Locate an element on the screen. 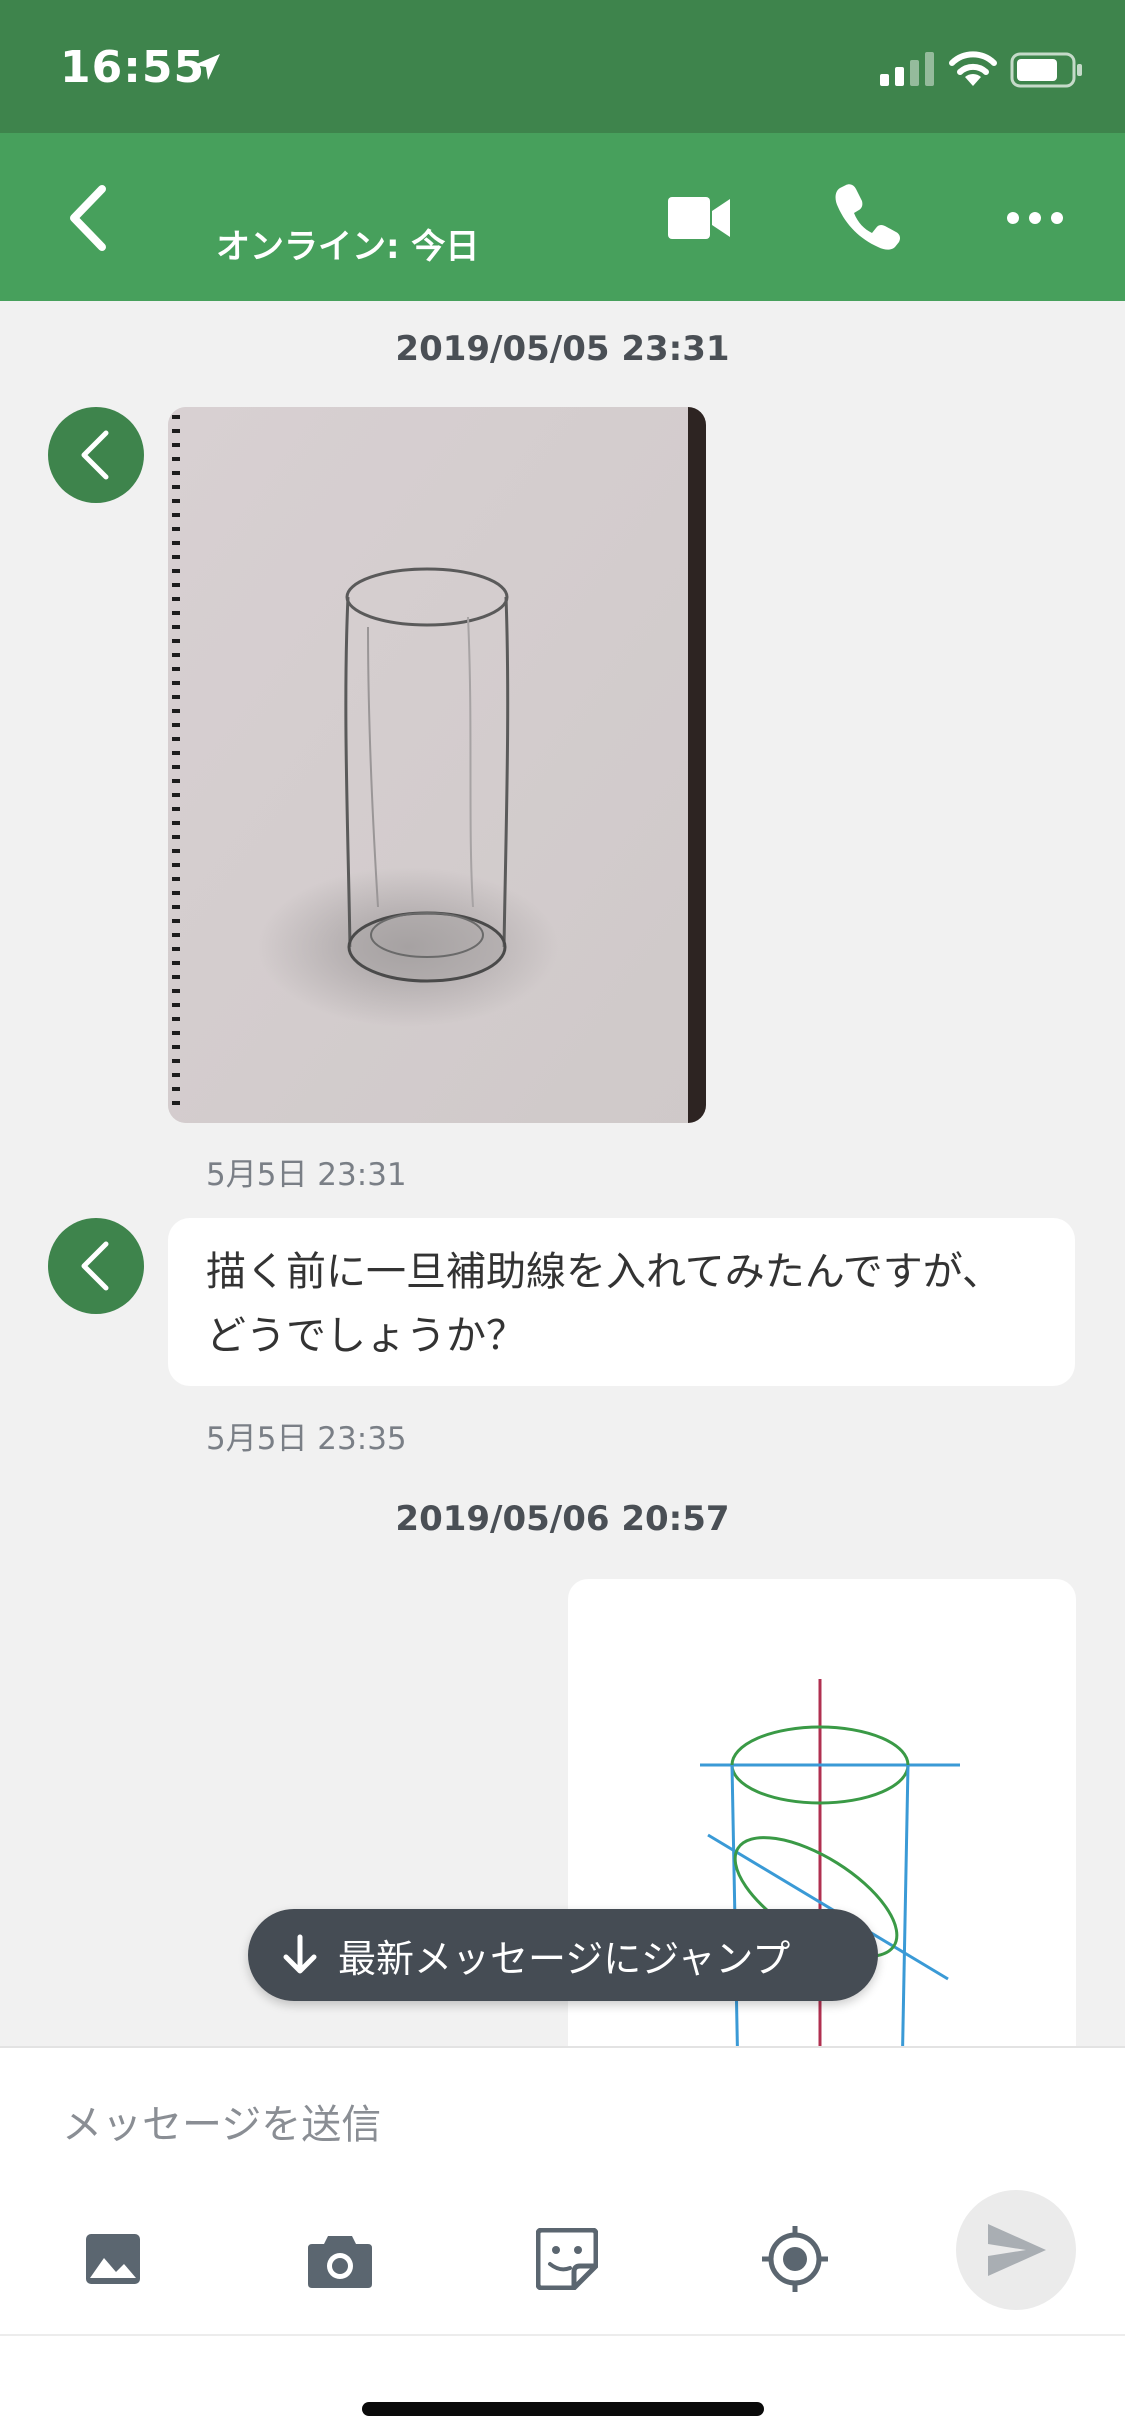  date-separator: 2019/05/05 23:31 is located at coordinates (562, 349).